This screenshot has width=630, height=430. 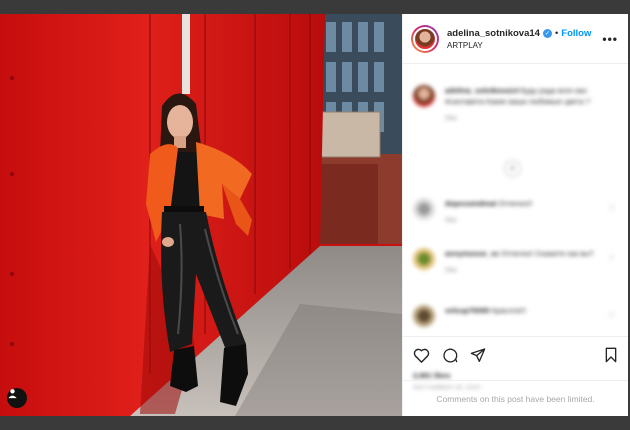 I want to click on caption-time: 58w, so click(x=451, y=118).